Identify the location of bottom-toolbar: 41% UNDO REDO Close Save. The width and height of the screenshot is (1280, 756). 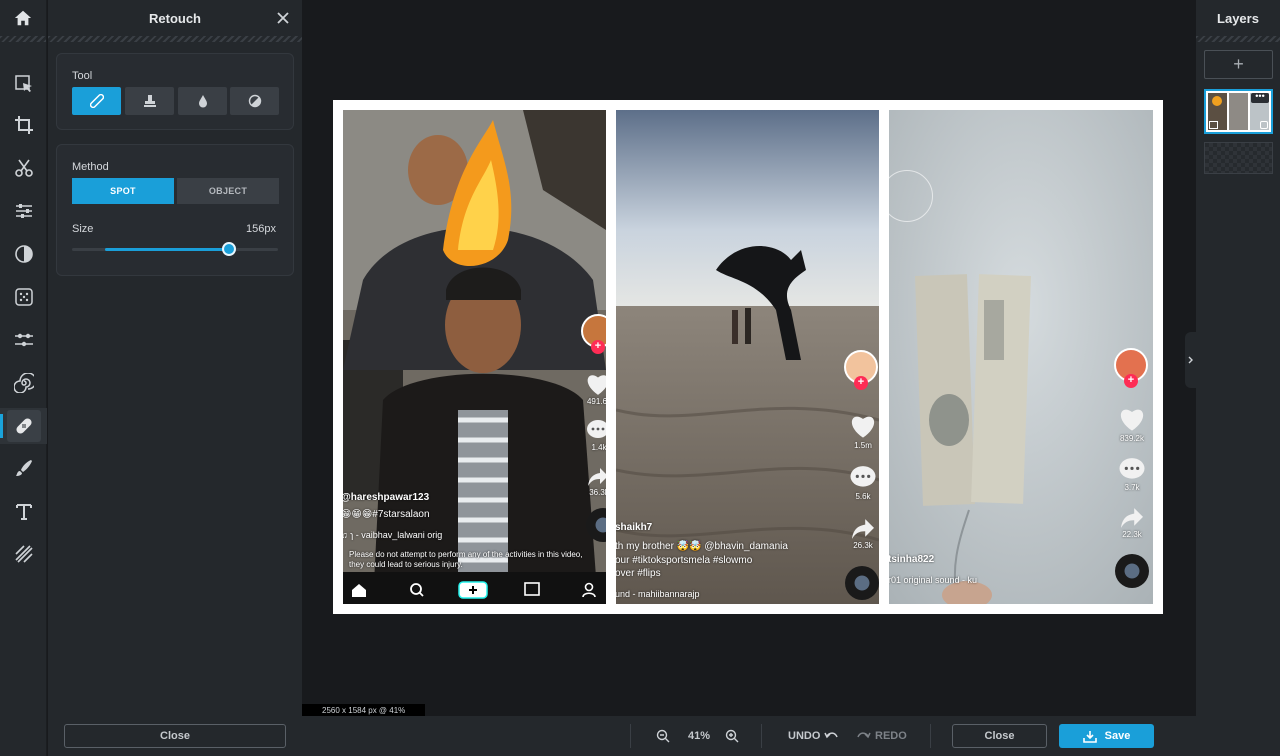
(749, 736).